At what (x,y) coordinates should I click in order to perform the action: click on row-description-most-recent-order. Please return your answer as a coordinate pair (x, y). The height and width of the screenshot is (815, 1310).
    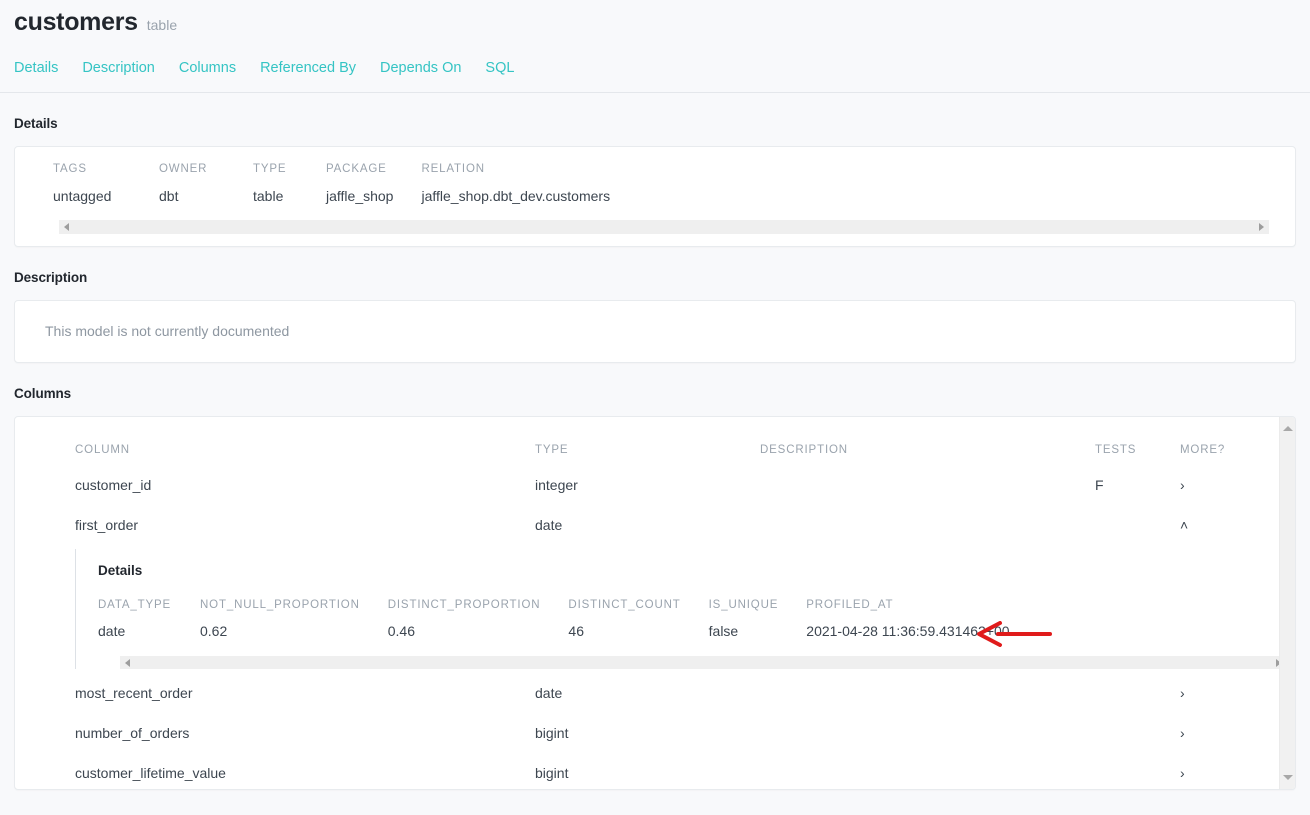
    Looking at the image, I should click on (927, 693).